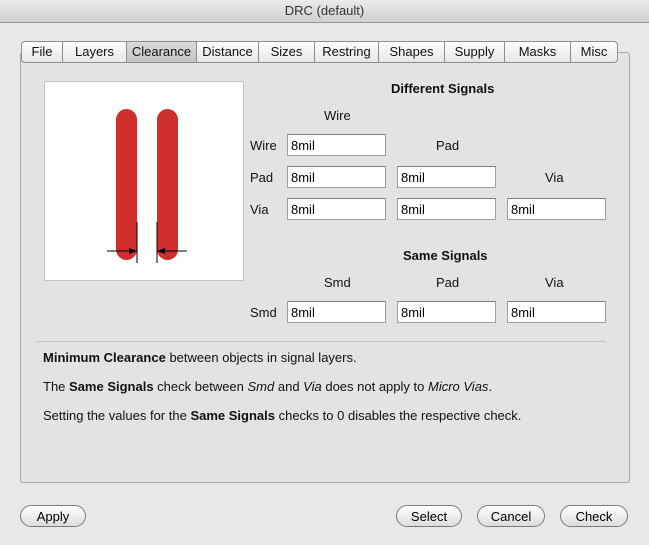 The width and height of the screenshot is (649, 545). What do you see at coordinates (336, 145) in the screenshot?
I see `wire-wire-clearance-input` at bounding box center [336, 145].